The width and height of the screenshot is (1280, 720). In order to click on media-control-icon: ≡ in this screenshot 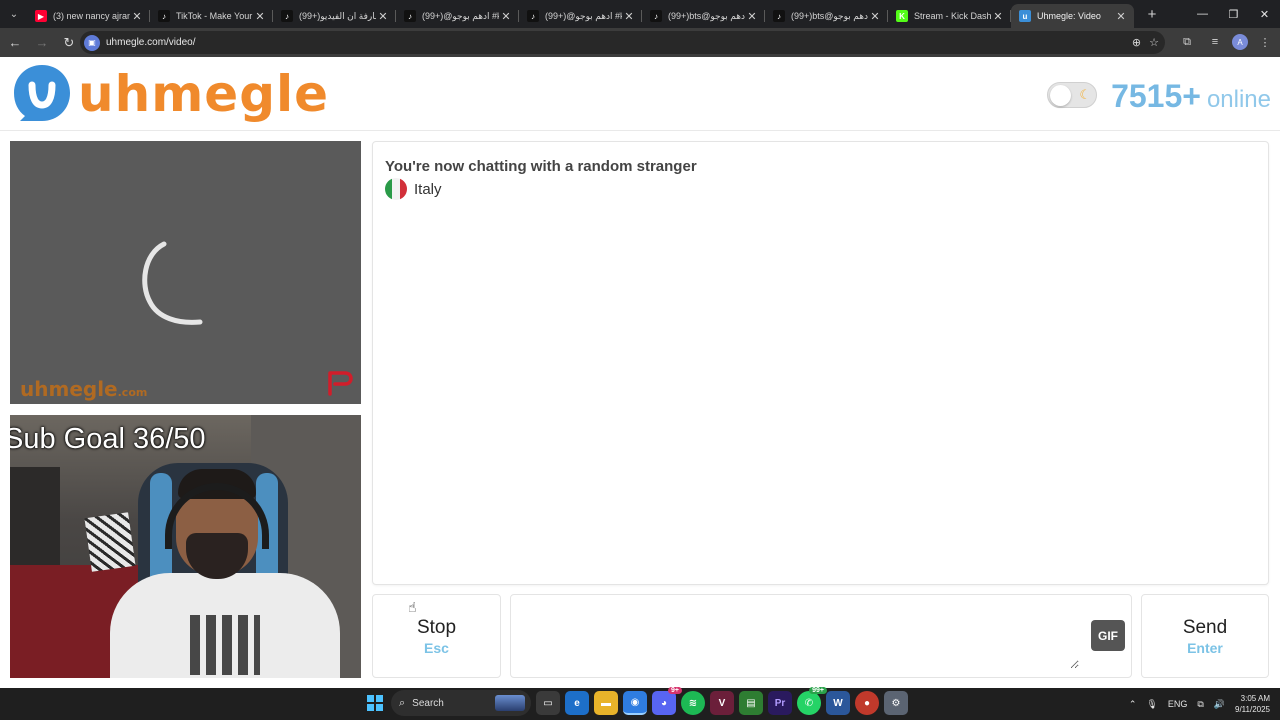, I will do `click(1215, 42)`.